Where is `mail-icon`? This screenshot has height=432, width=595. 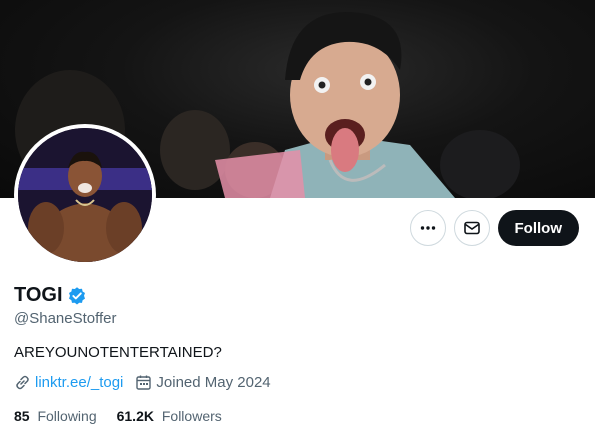 mail-icon is located at coordinates (471, 228).